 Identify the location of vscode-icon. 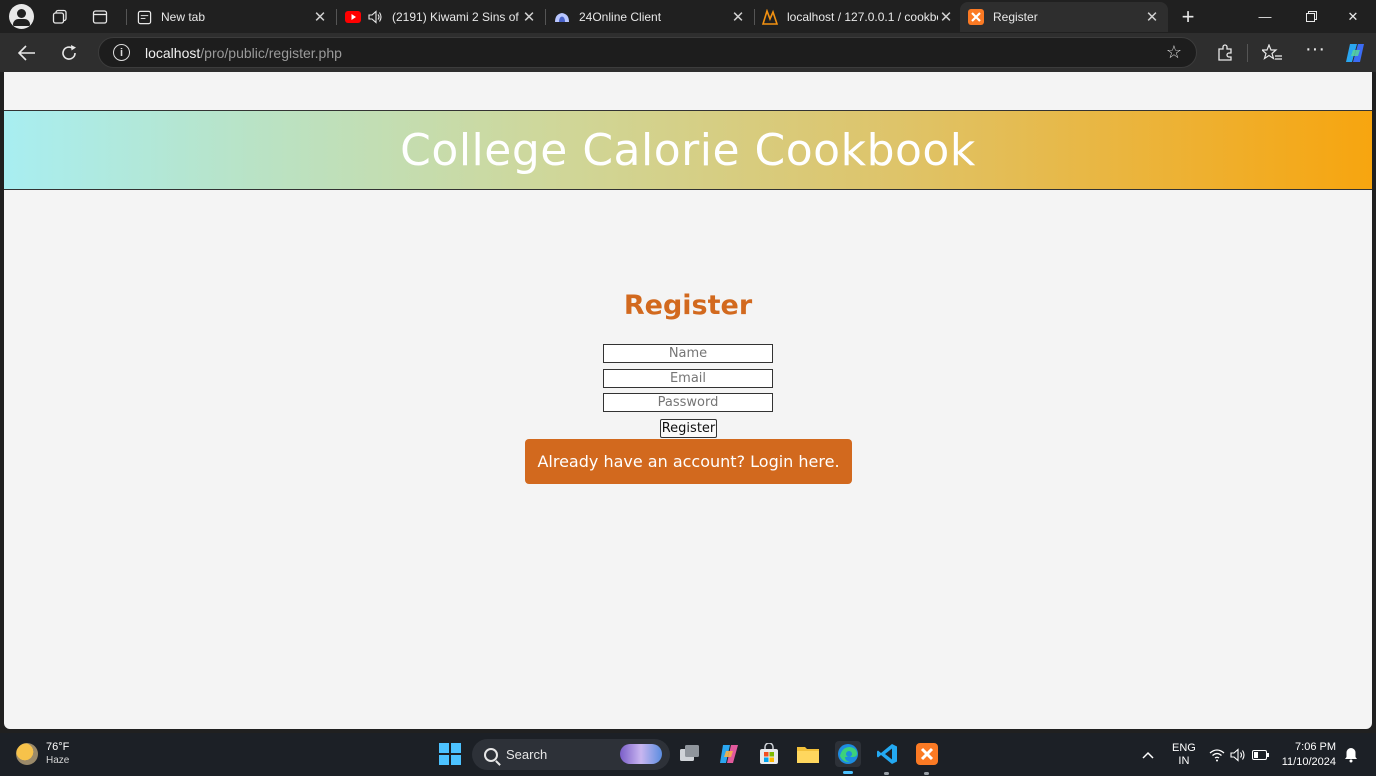
(887, 754).